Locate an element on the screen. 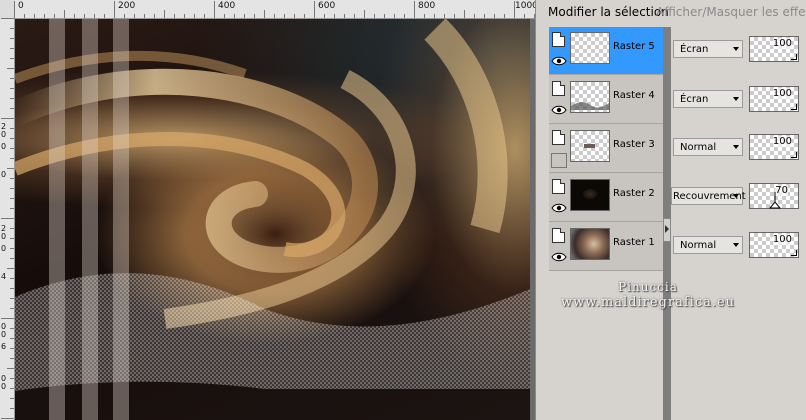  layer-name: Raster 5 is located at coordinates (634, 46).